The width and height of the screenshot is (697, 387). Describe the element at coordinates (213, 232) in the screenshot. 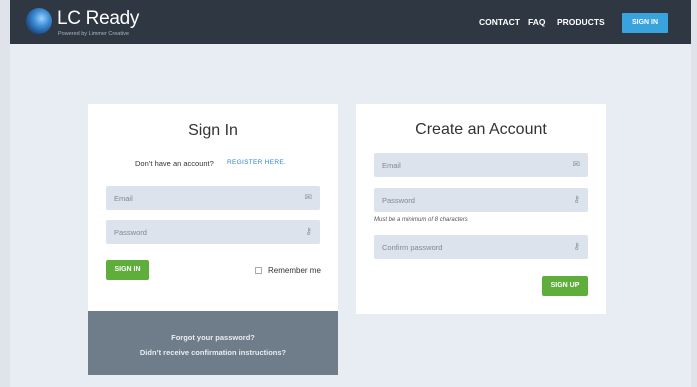

I see `signin-password-field: Password ⚷` at that location.